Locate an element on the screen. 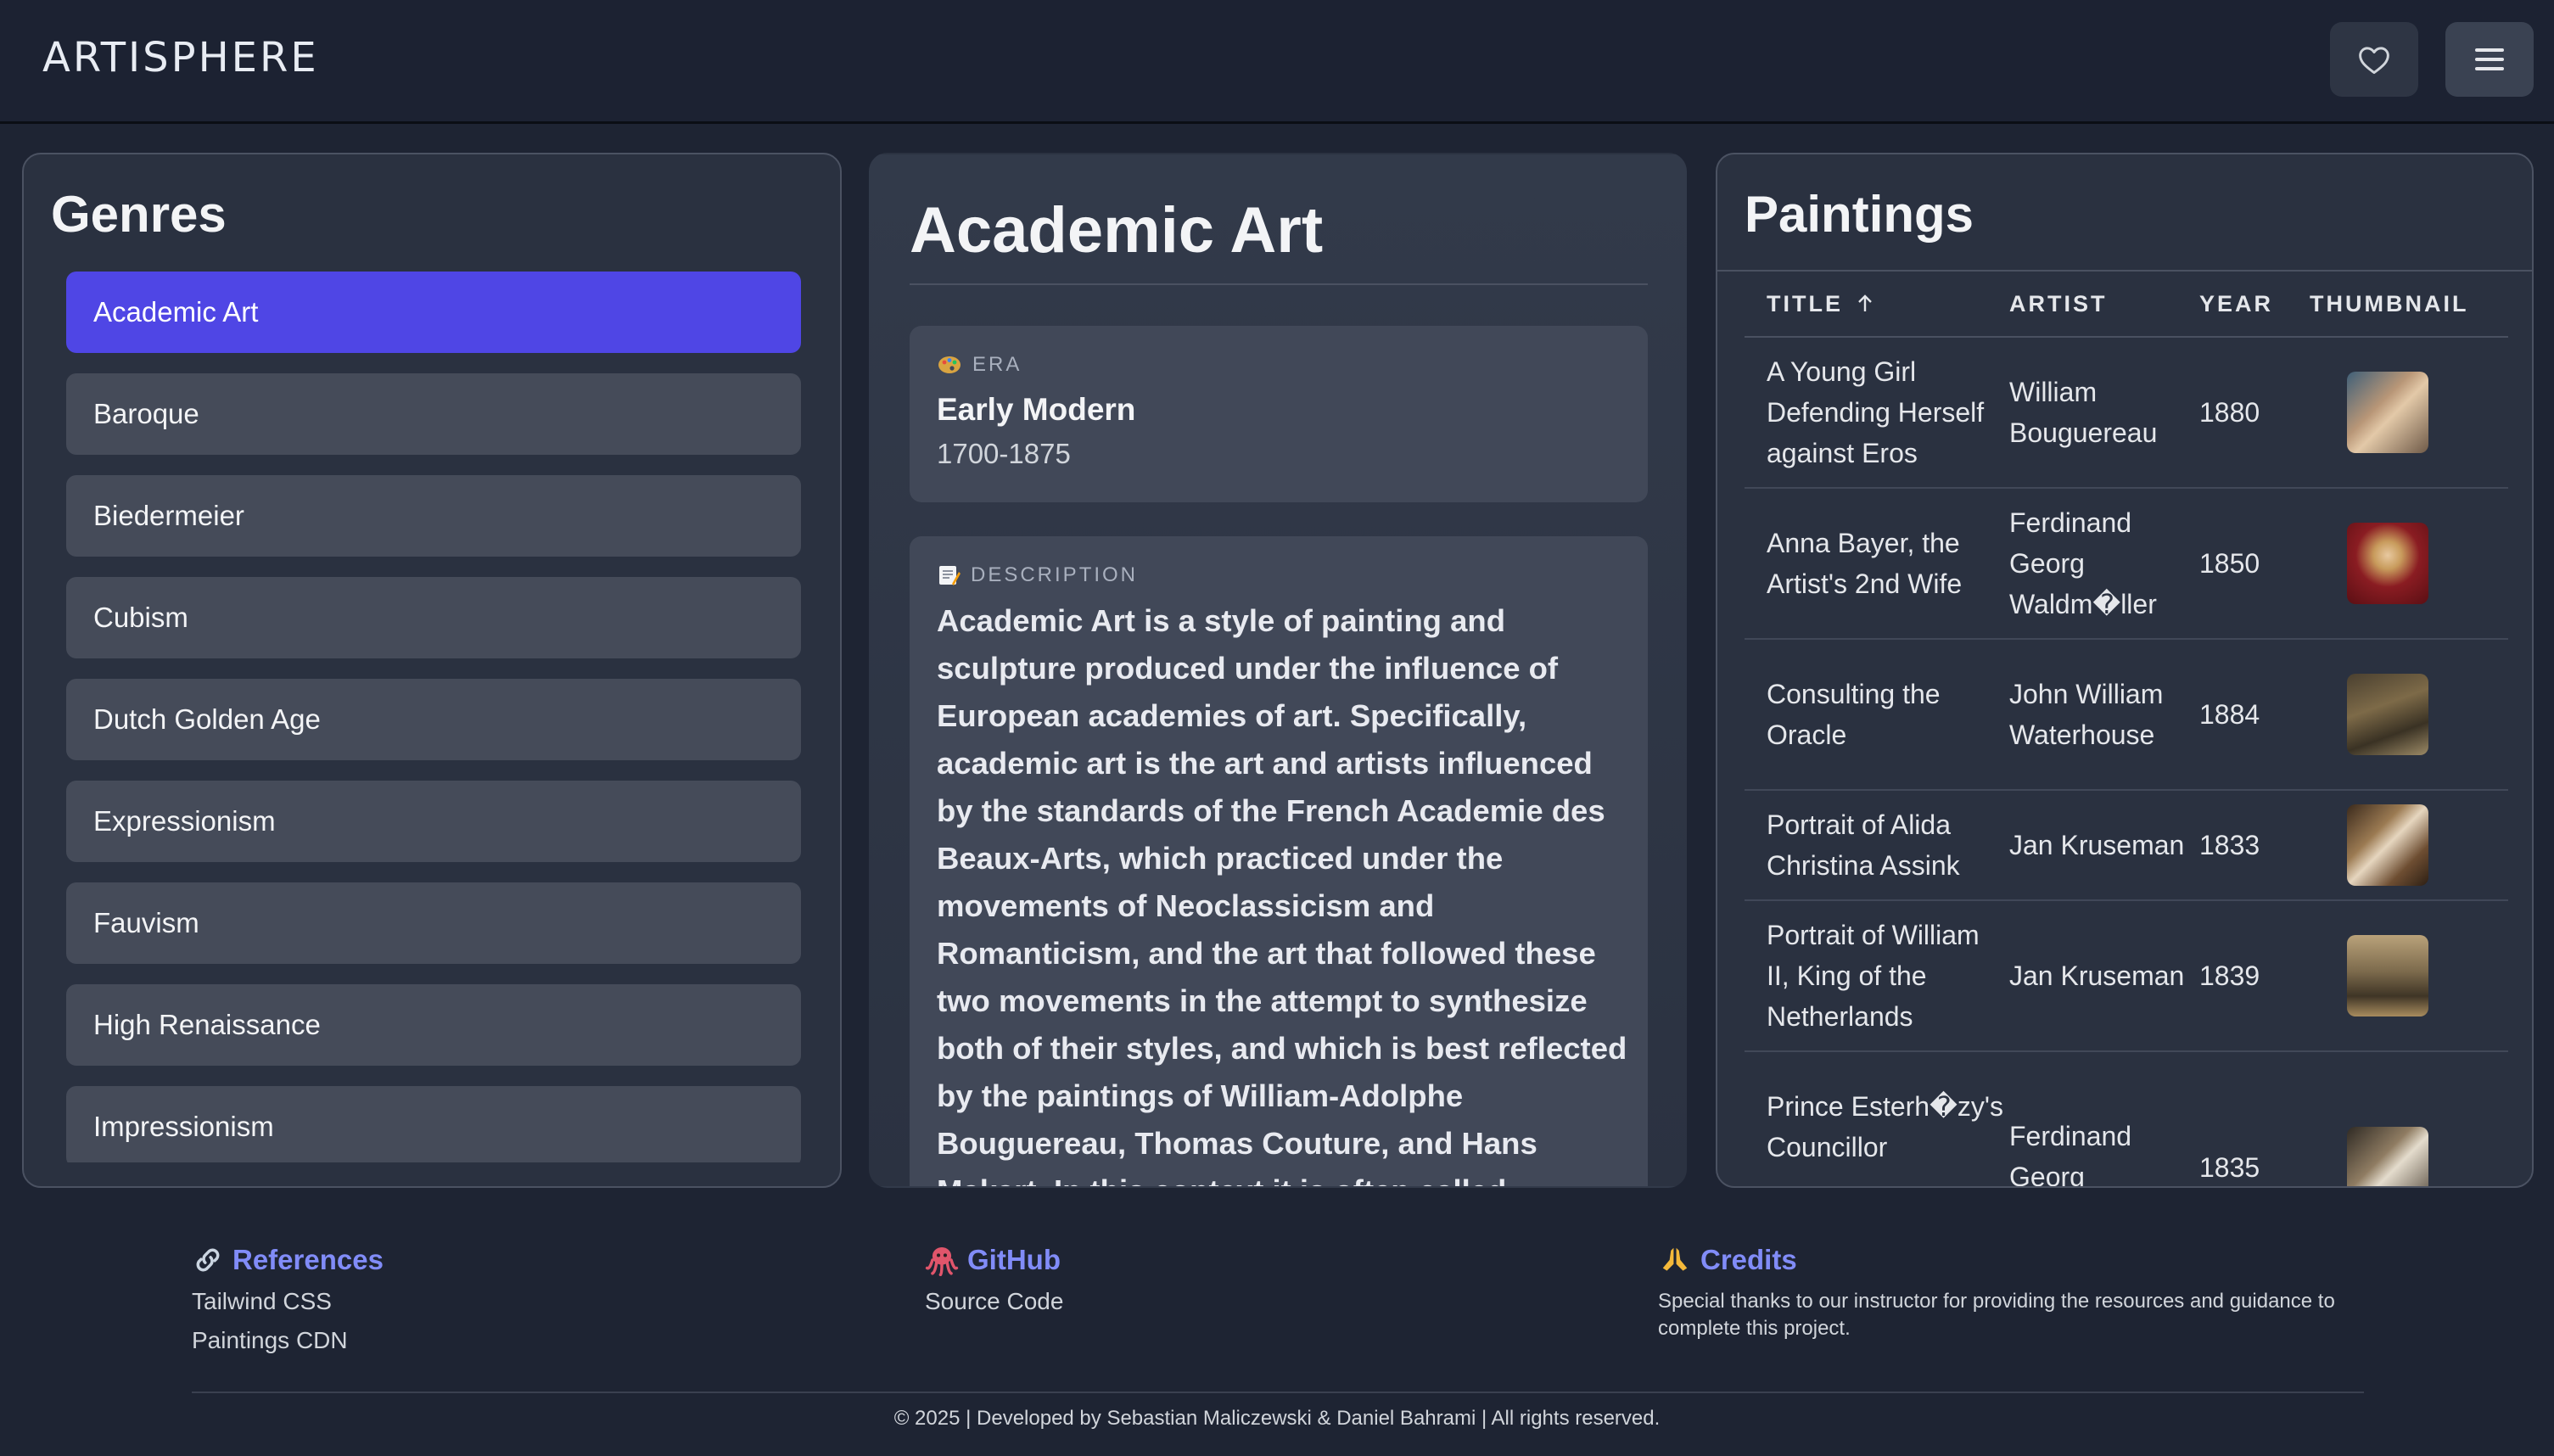 This screenshot has height=1456, width=2554. description-label: DESCRIPTION is located at coordinates (1037, 575).